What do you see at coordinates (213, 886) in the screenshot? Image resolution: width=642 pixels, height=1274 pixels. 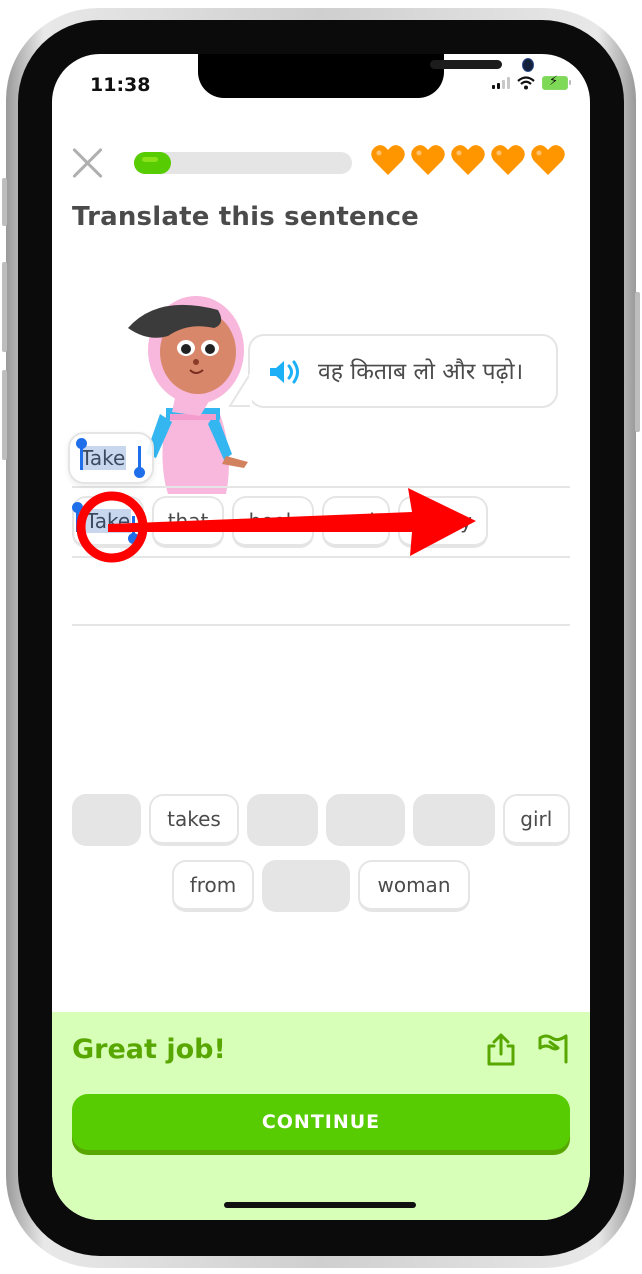 I see `word-bank-tile: from` at bounding box center [213, 886].